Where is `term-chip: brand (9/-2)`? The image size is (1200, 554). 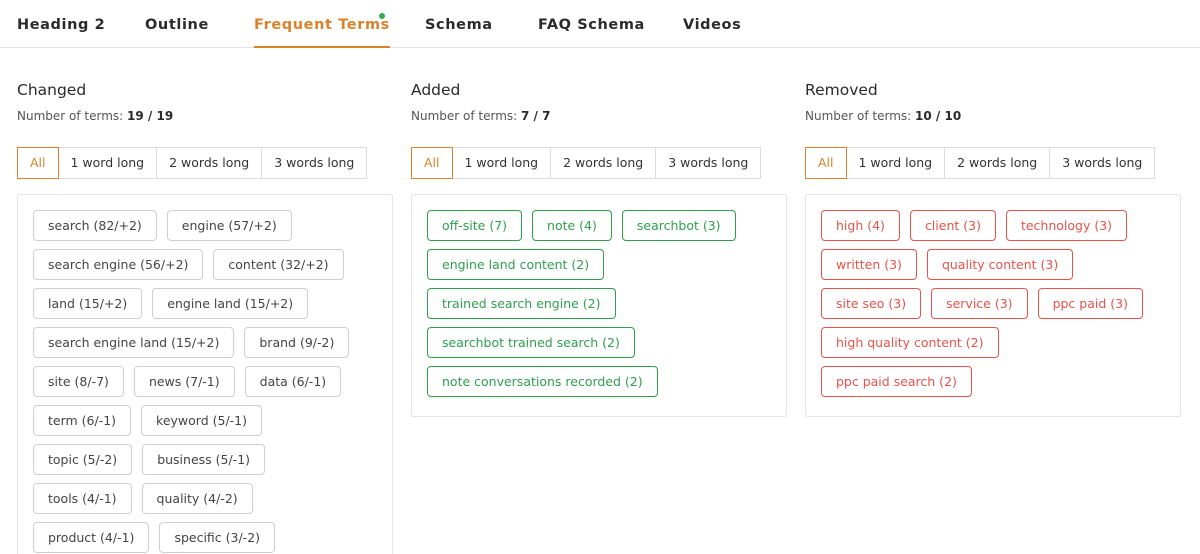
term-chip: brand (9/-2) is located at coordinates (297, 342).